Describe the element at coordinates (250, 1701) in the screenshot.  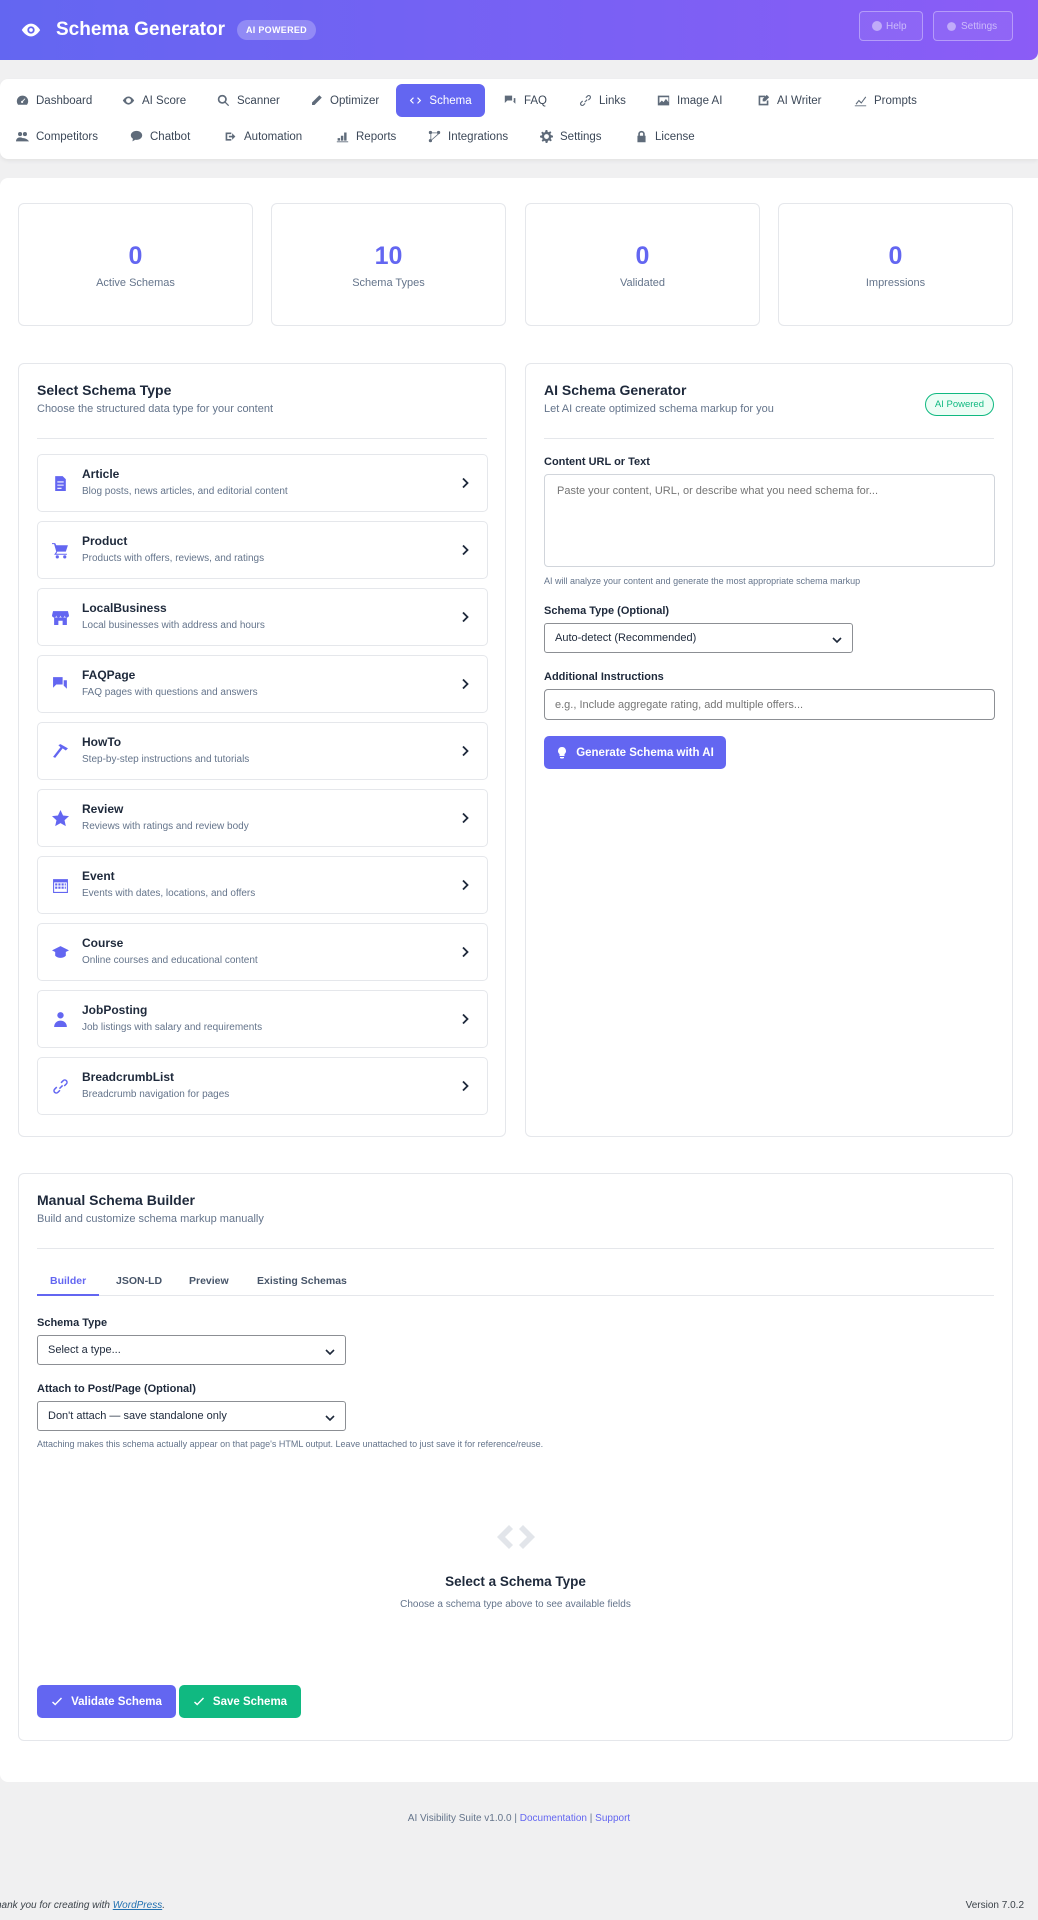
I see `button-label: Save Schema` at that location.